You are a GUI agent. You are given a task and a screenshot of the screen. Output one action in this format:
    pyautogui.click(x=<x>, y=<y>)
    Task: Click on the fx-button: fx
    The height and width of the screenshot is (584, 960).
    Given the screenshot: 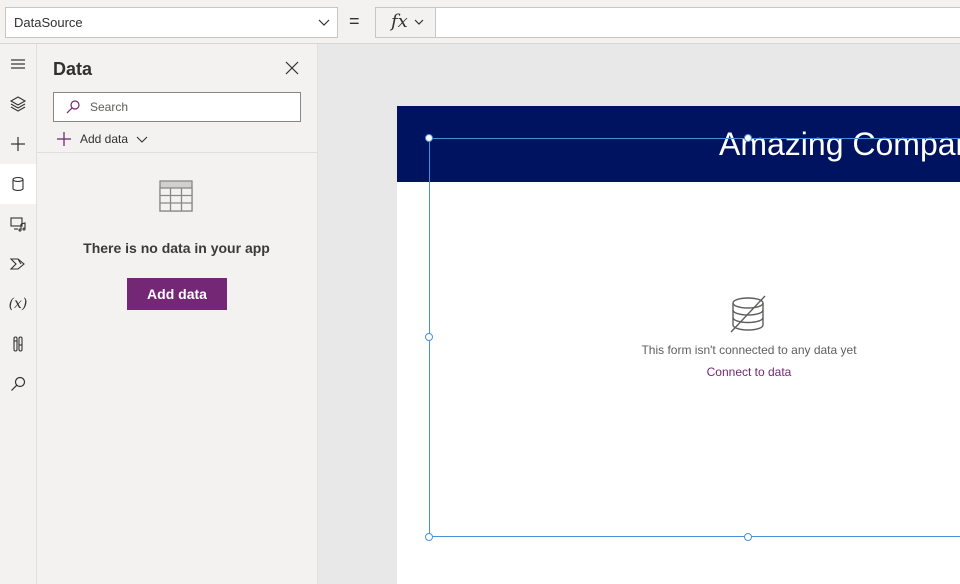 What is the action you would take?
    pyautogui.click(x=405, y=22)
    